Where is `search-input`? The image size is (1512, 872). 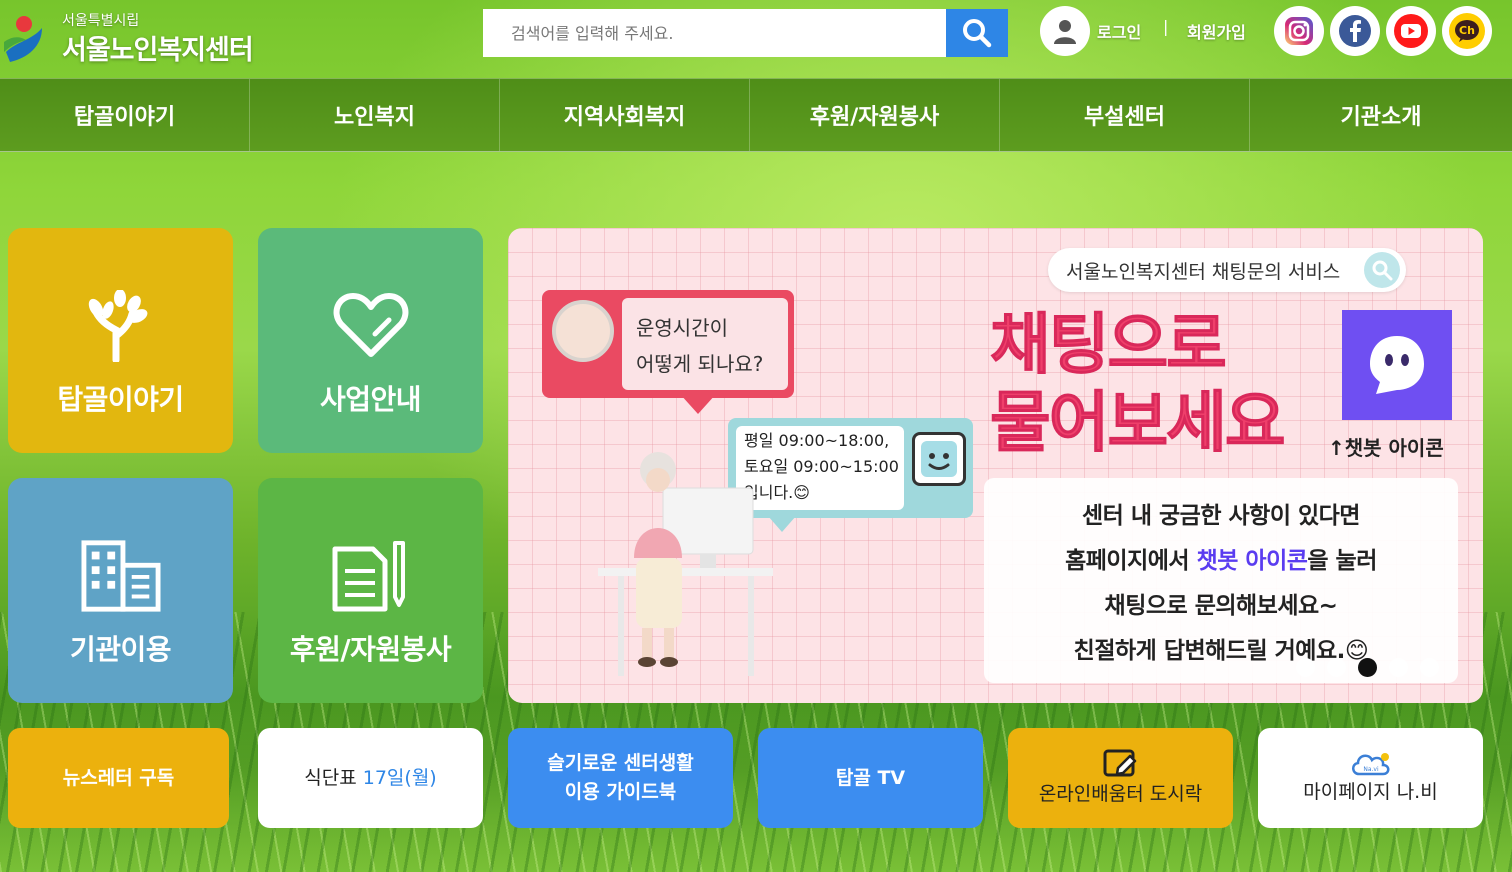 search-input is located at coordinates (714, 33).